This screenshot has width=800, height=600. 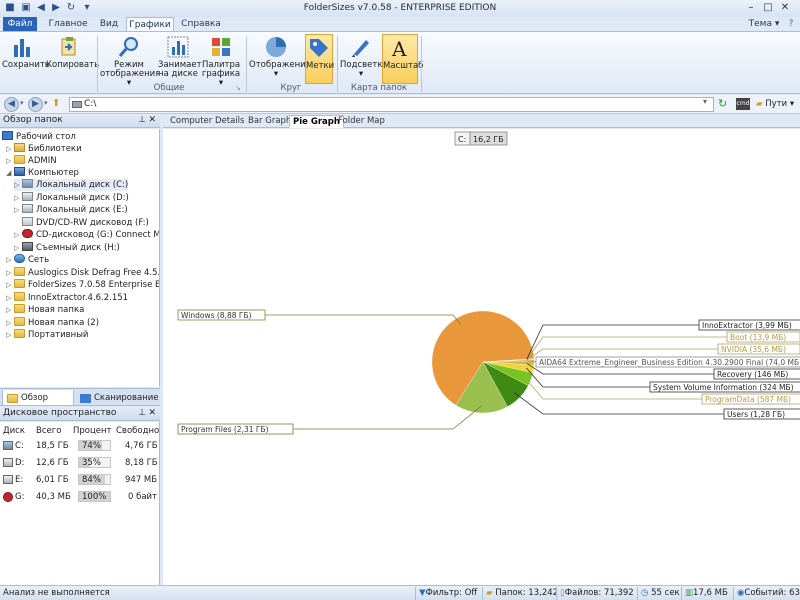 What do you see at coordinates (52, 323) in the screenshot?
I see `tree-node-folder: ▷ Новая папка (2)` at bounding box center [52, 323].